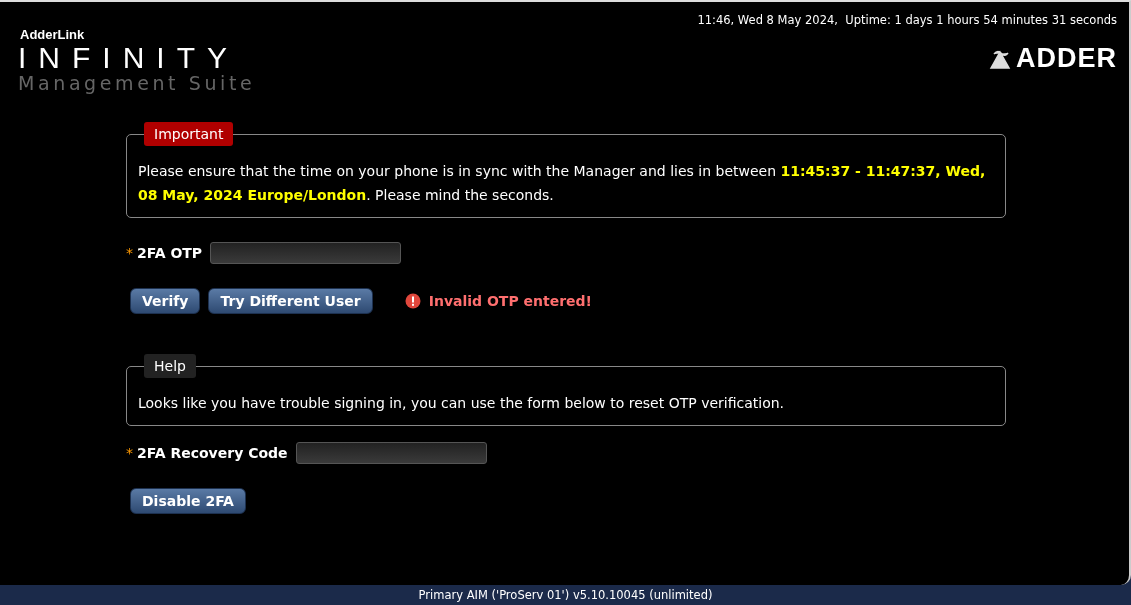  I want to click on field-label: 2FA Recovery Code, so click(212, 453).